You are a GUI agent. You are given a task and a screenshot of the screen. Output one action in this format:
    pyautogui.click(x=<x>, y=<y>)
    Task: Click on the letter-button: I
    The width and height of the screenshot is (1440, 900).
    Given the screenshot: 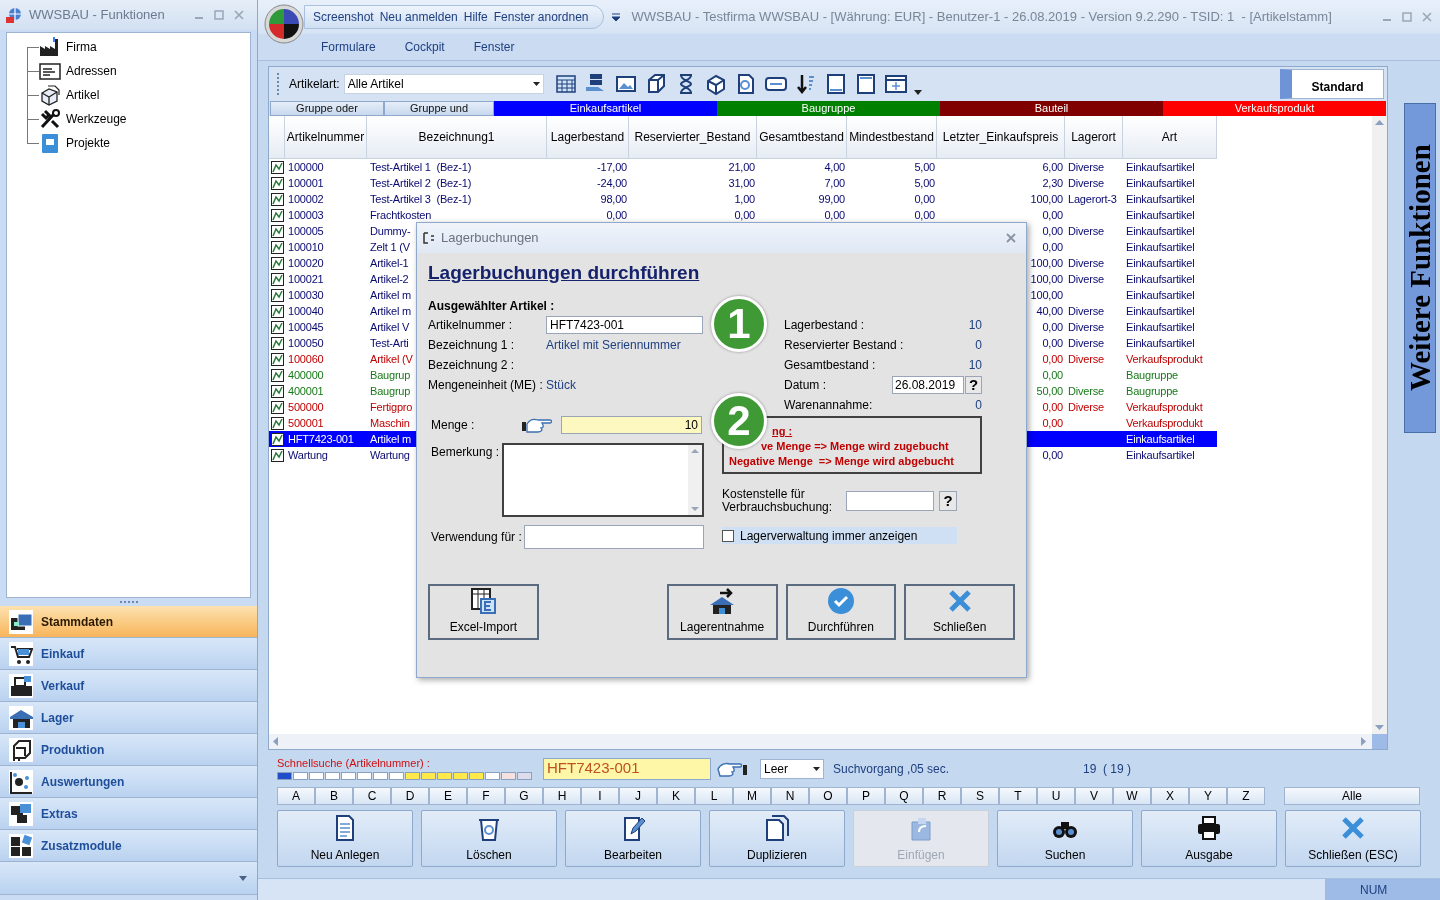 What is the action you would take?
    pyautogui.click(x=600, y=796)
    